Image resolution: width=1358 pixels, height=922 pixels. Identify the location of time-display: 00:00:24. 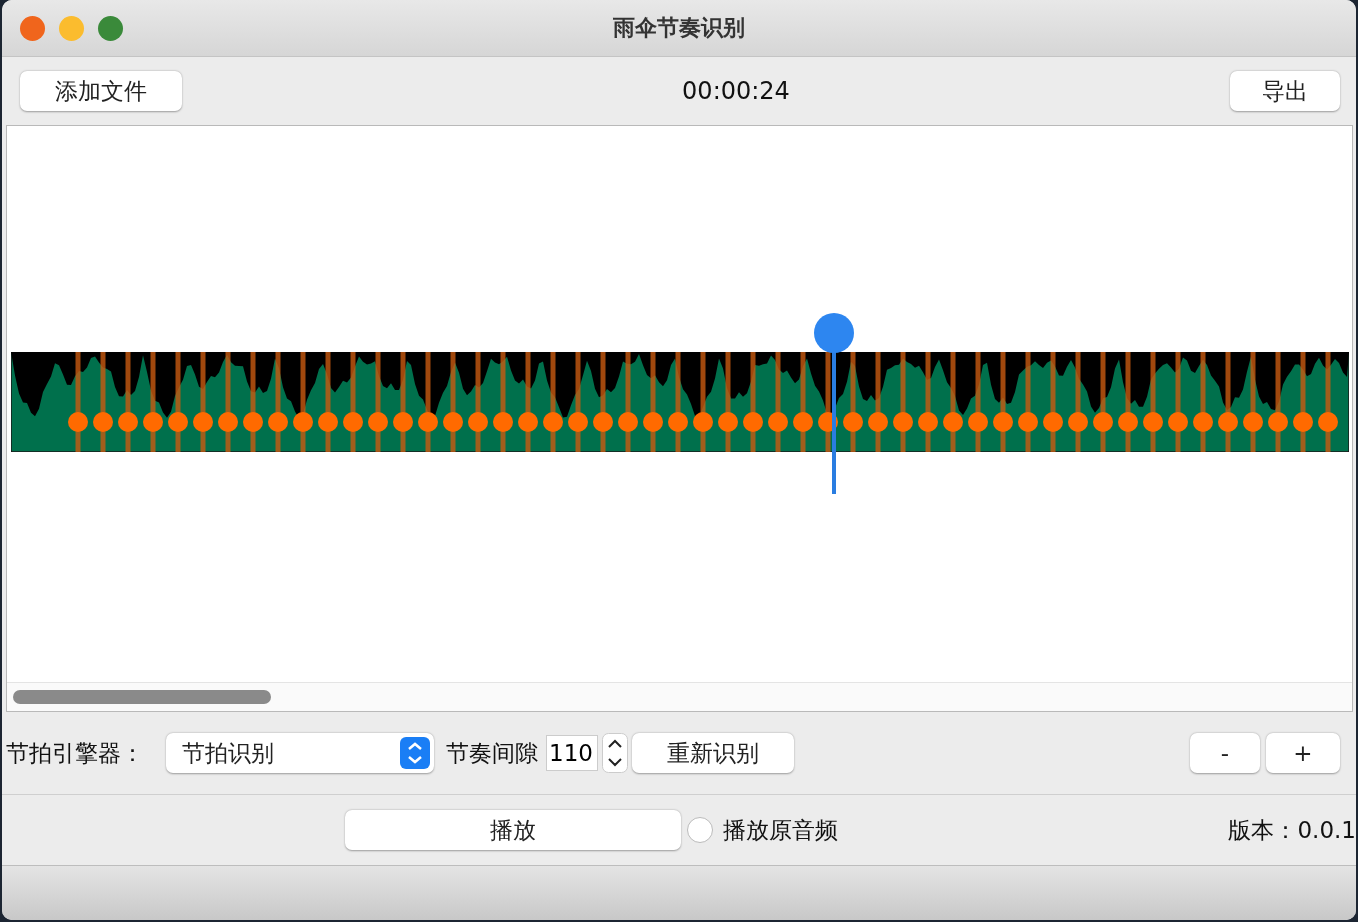
(736, 91).